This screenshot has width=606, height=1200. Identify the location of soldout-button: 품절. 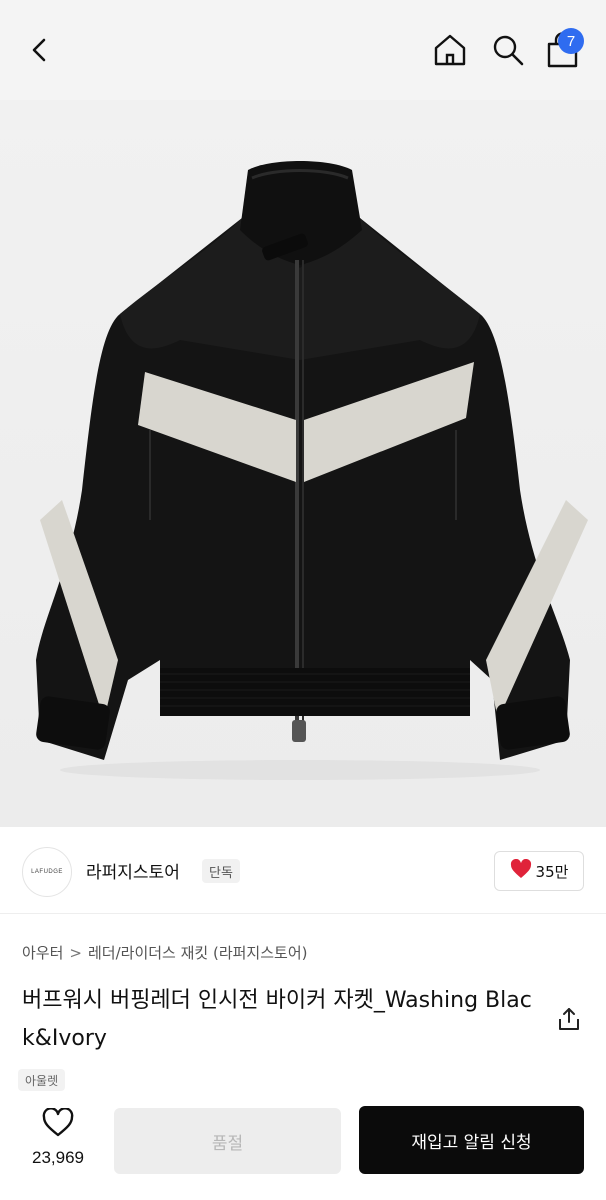
(227, 1141).